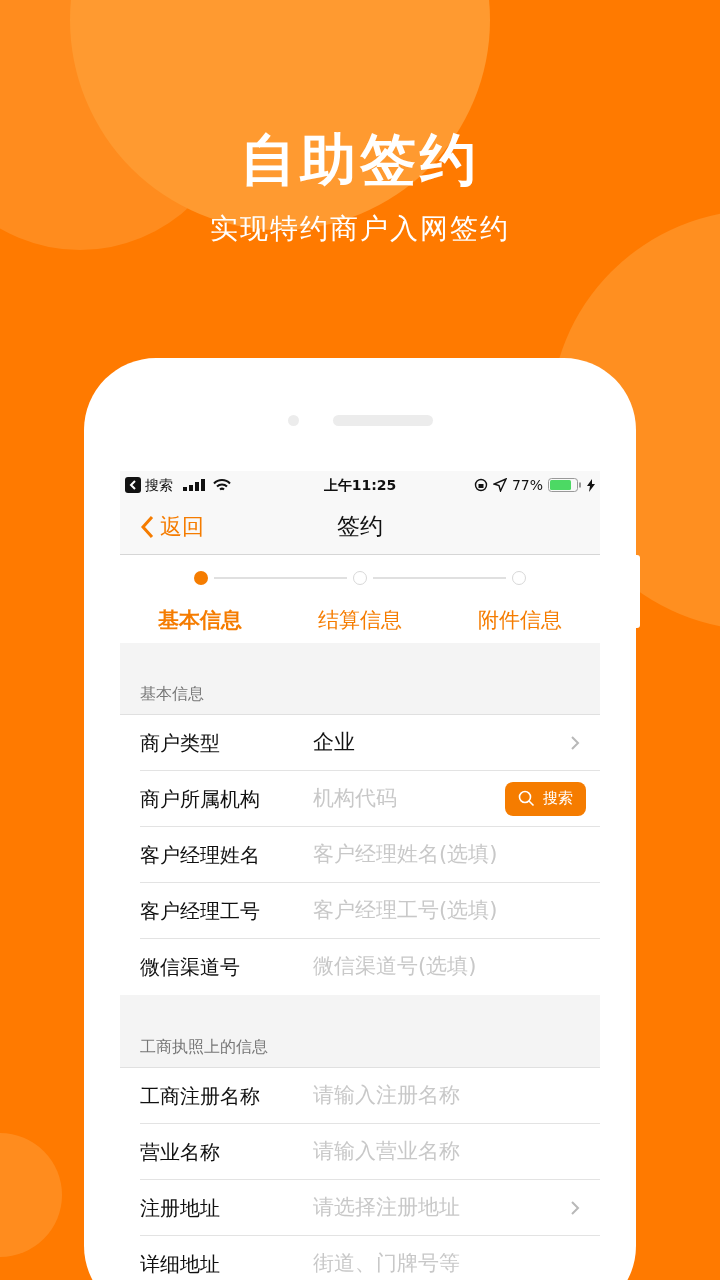 The height and width of the screenshot is (1280, 720). Describe the element at coordinates (194, 485) in the screenshot. I see `signal-icon` at that location.